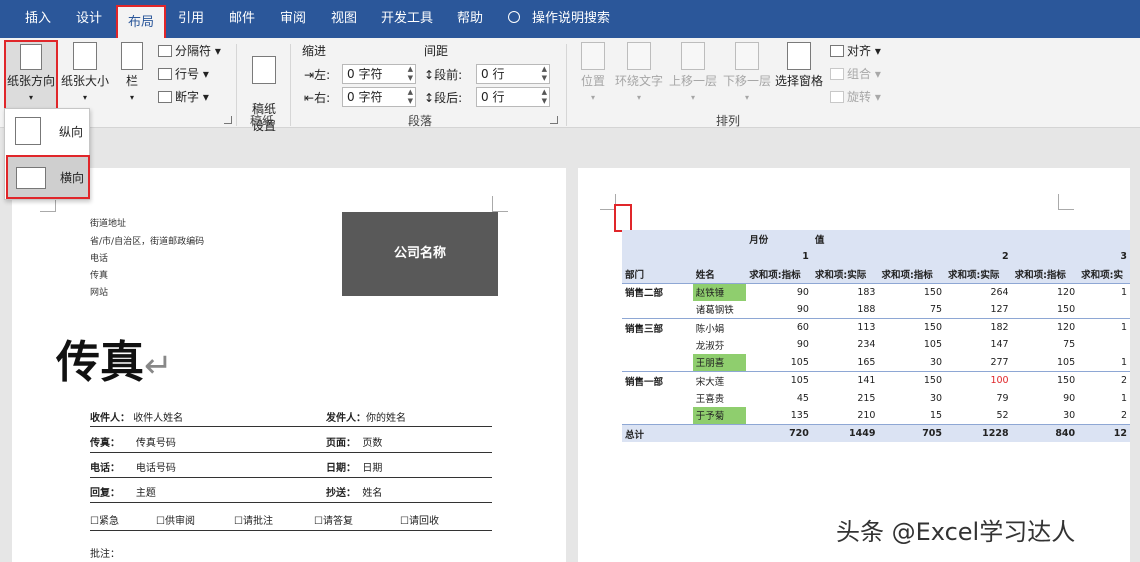  What do you see at coordinates (114, 362) in the screenshot?
I see `fax-title: 传真↵` at bounding box center [114, 362].